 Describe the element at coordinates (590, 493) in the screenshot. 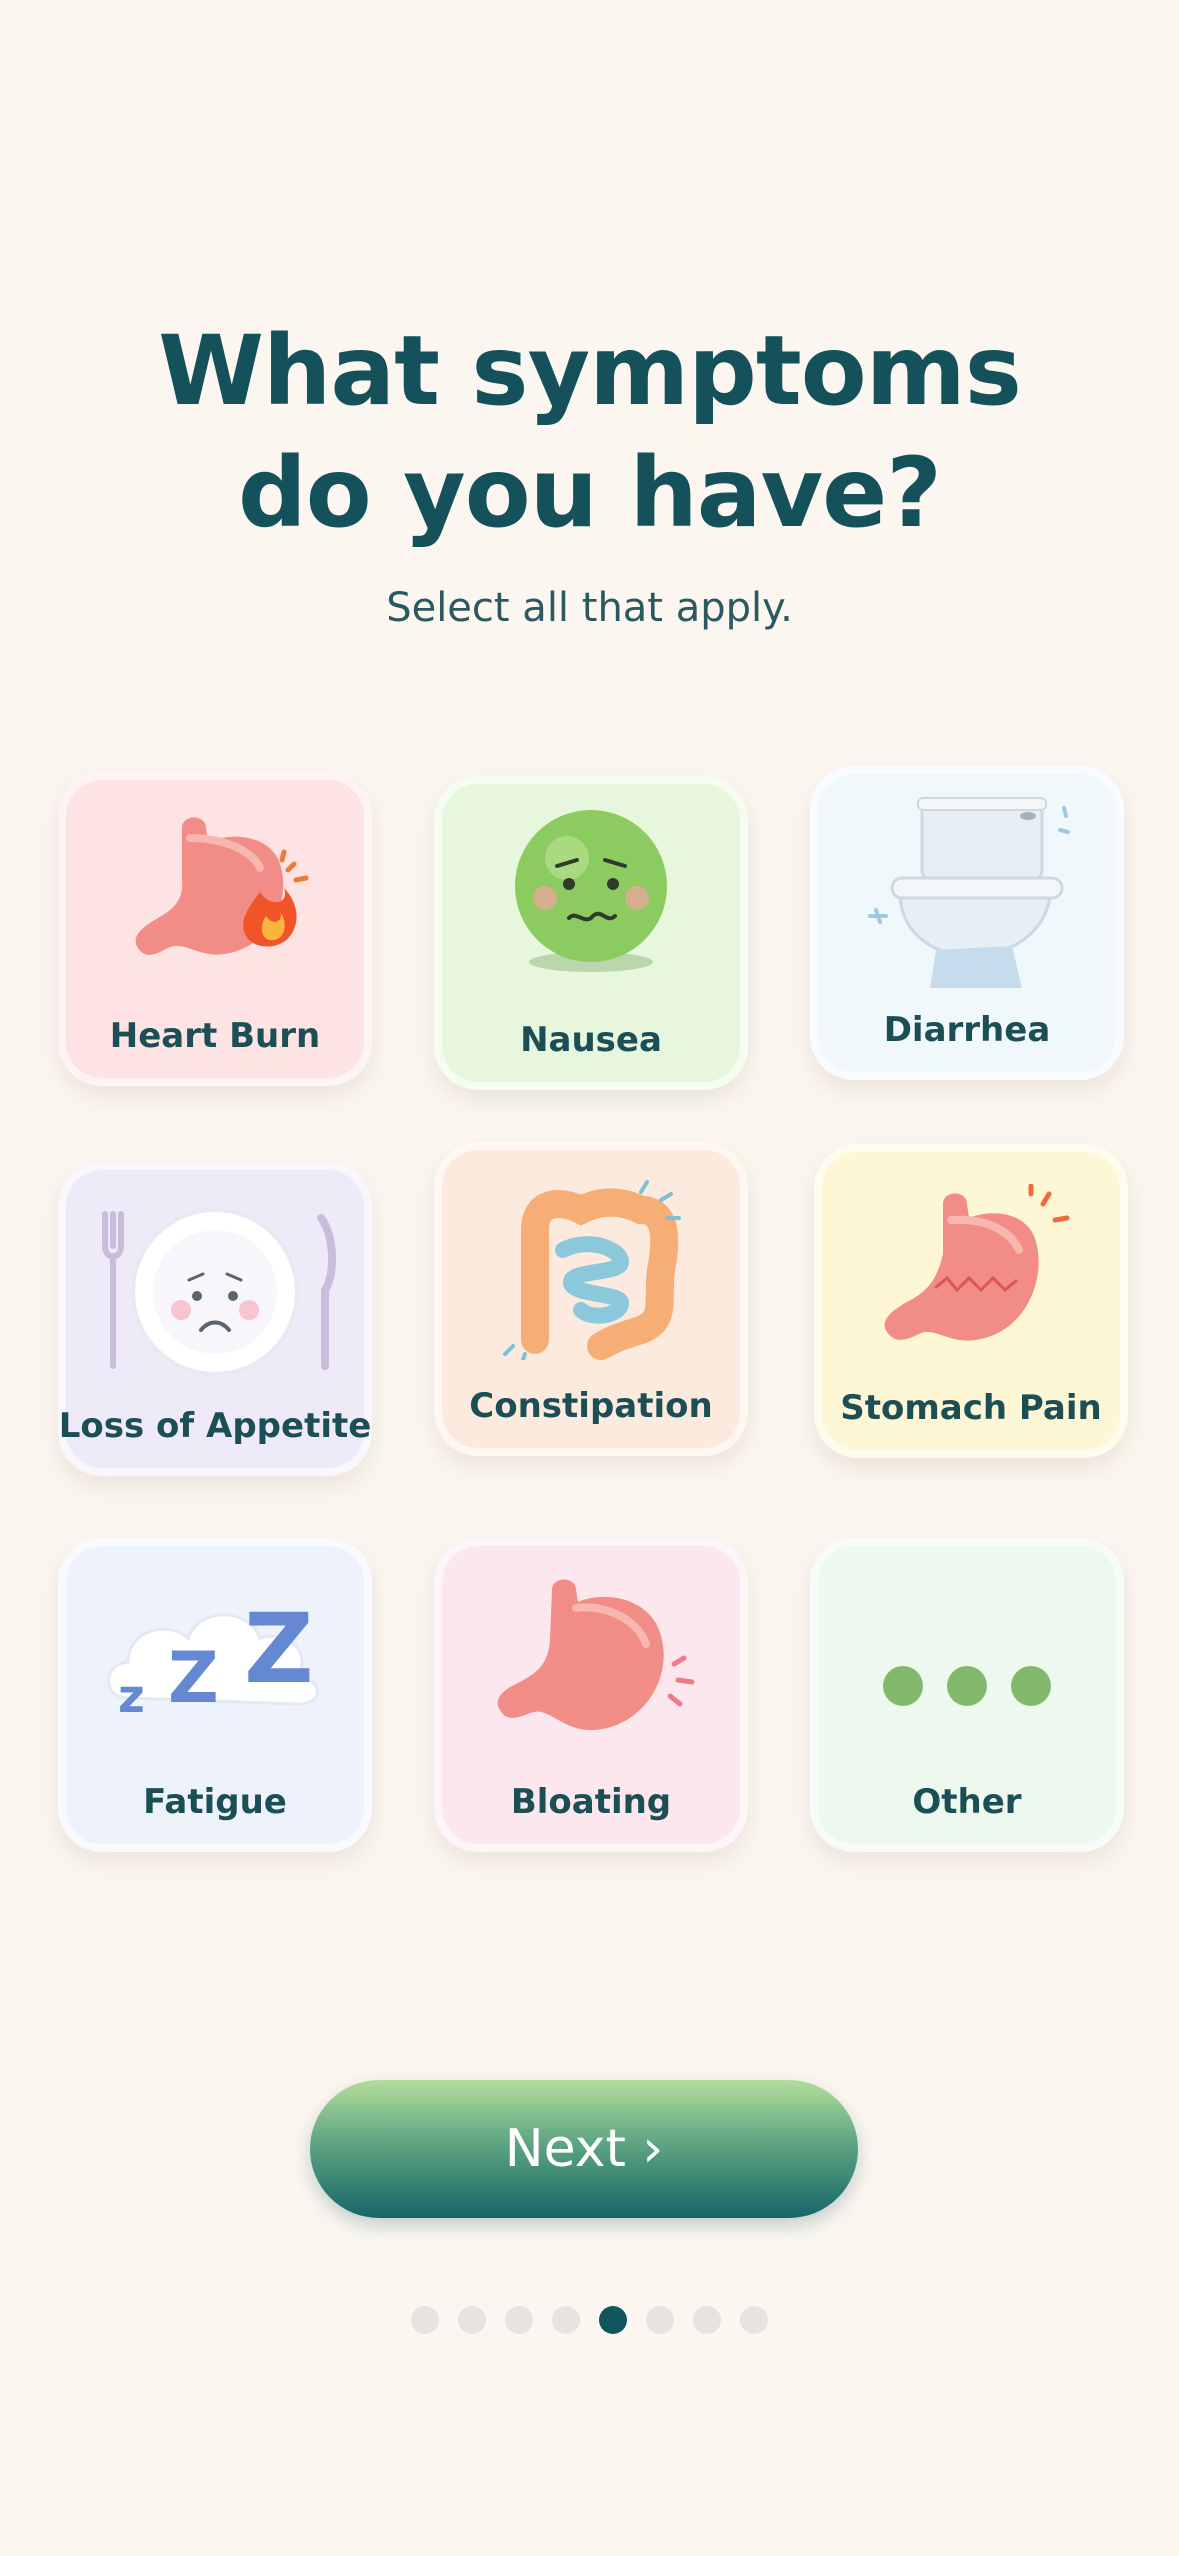

I see `title-line-2: do you have?` at that location.